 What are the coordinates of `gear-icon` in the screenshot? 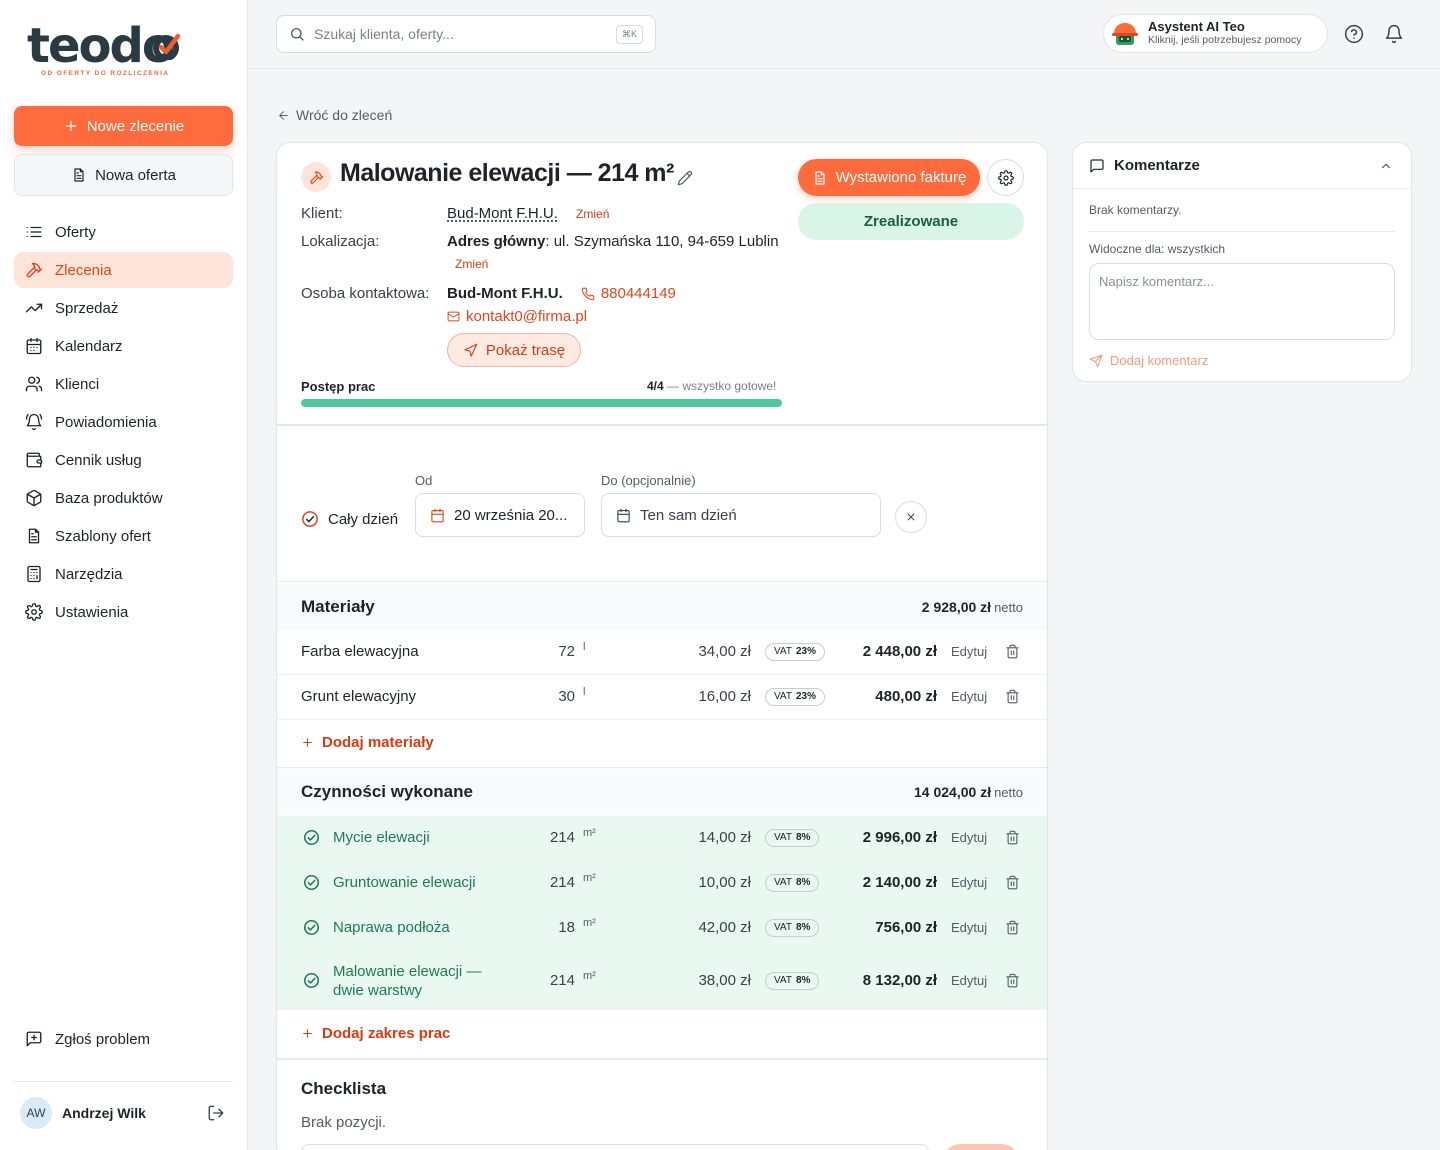 It's located at (1005, 177).